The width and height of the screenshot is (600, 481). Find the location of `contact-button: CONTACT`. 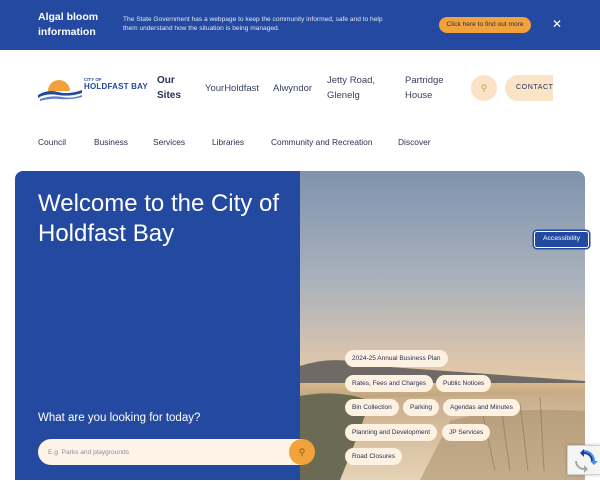

contact-button: CONTACT is located at coordinates (529, 88).